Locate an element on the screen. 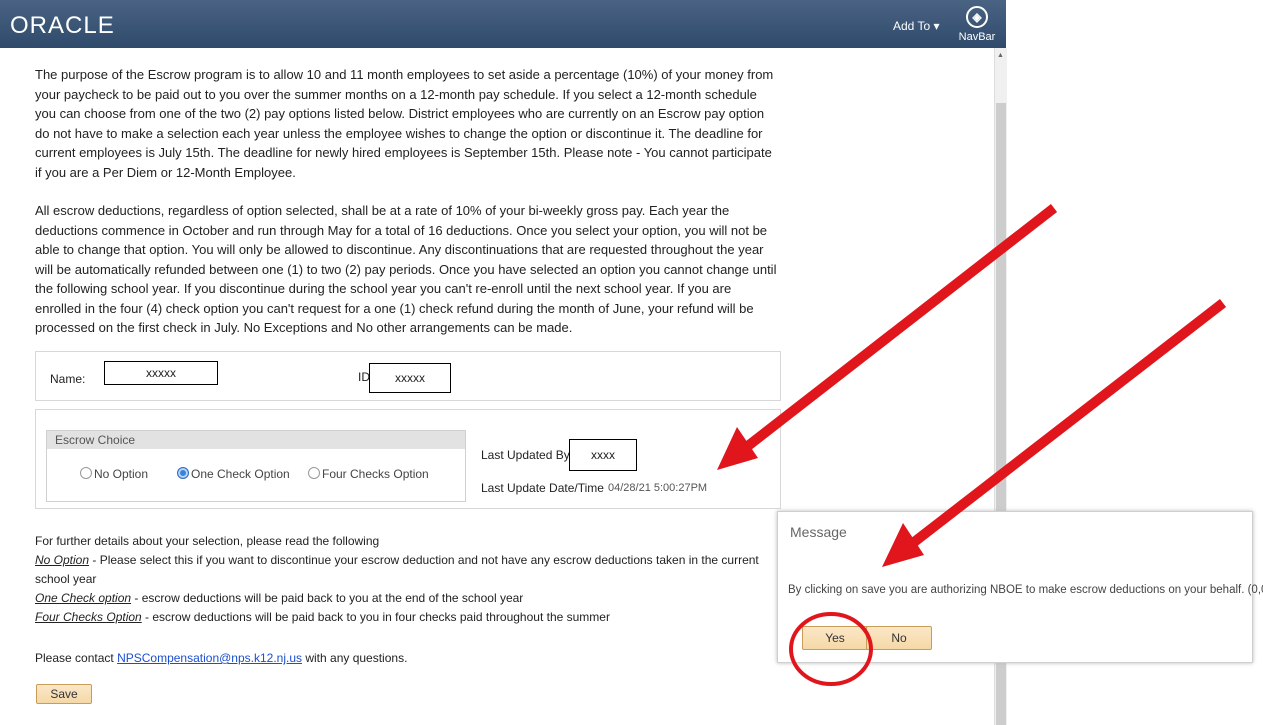  red-arrow-dialog is located at coordinates (1054, 433).